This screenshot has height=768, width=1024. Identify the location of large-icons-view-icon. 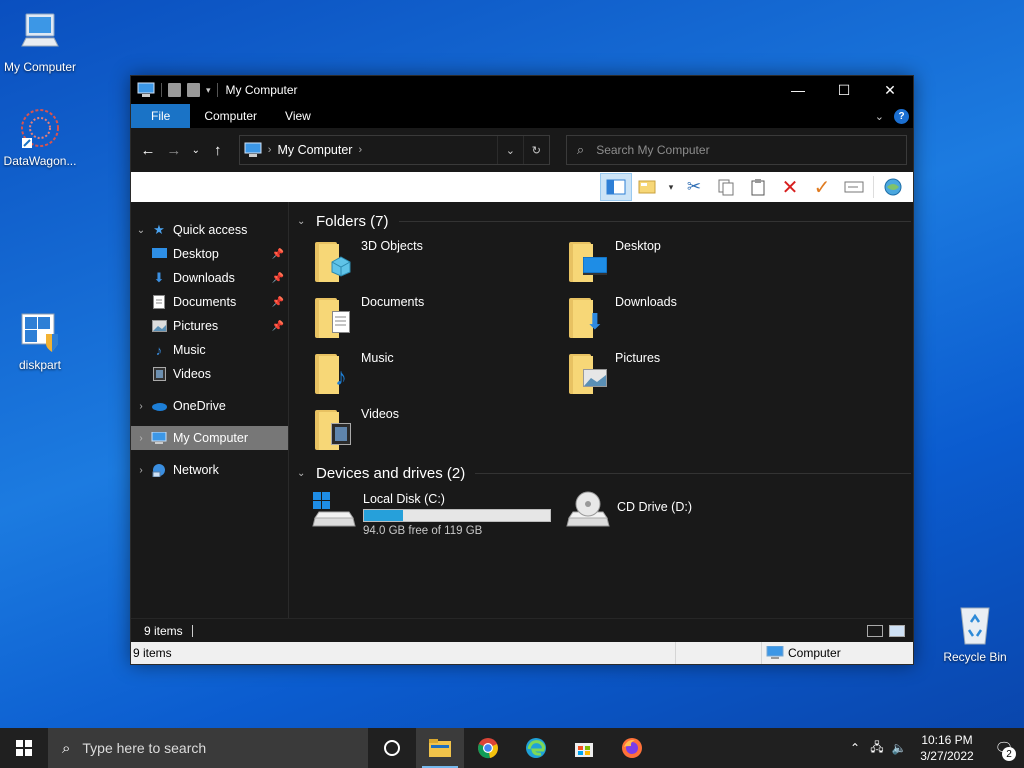
(897, 630).